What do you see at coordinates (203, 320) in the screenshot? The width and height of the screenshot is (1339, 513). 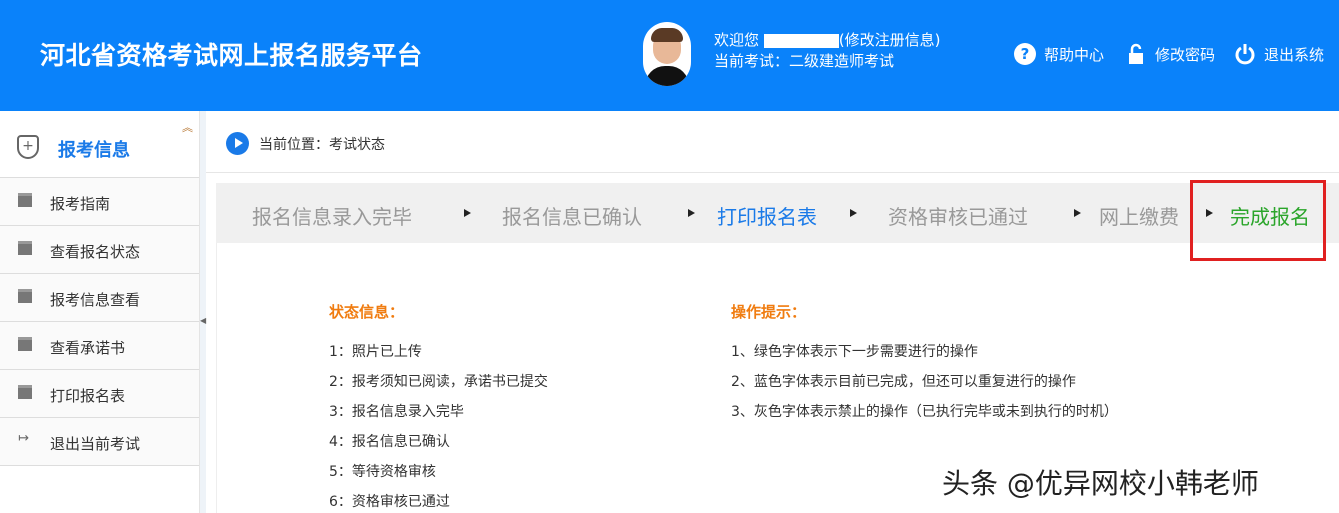 I see `collapse-left-icon: ◀` at bounding box center [203, 320].